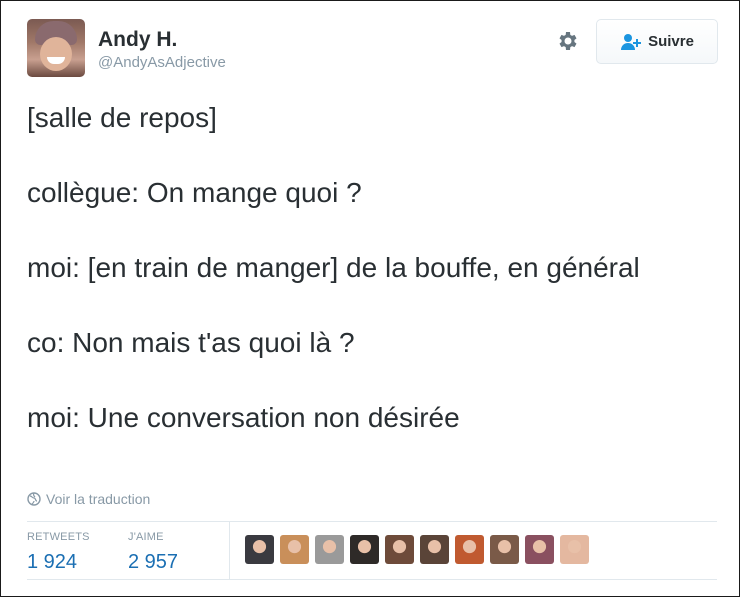  What do you see at coordinates (671, 41) in the screenshot?
I see `follow-button-label: Suivre` at bounding box center [671, 41].